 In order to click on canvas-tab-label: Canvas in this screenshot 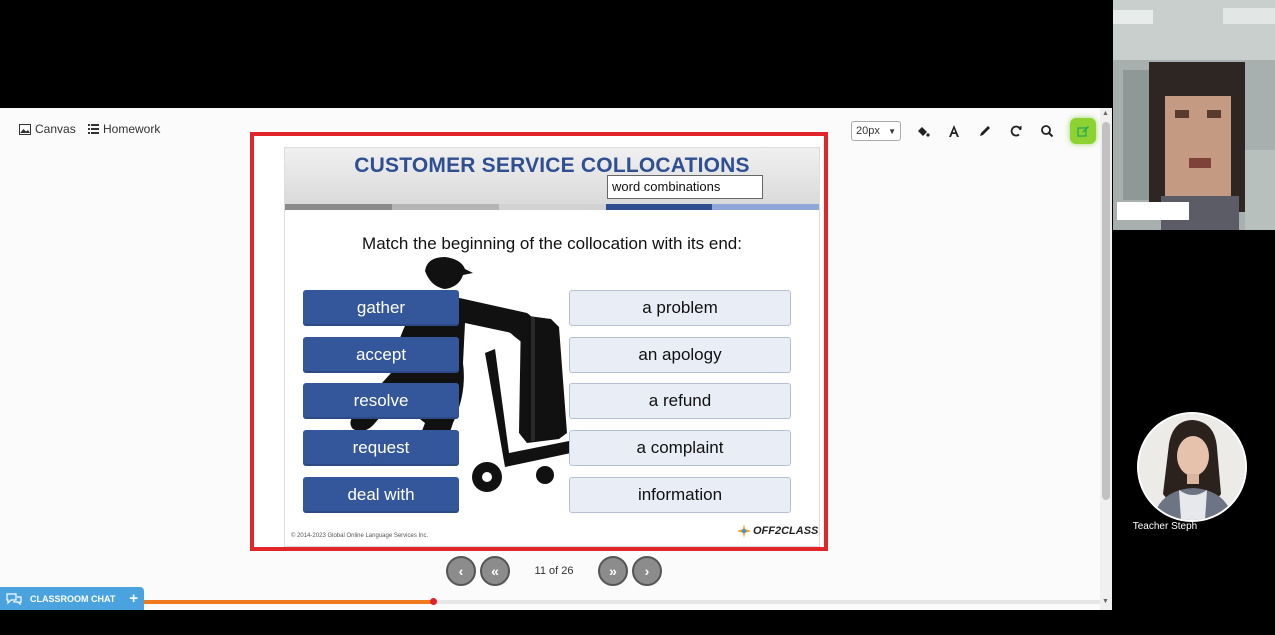, I will do `click(55, 129)`.